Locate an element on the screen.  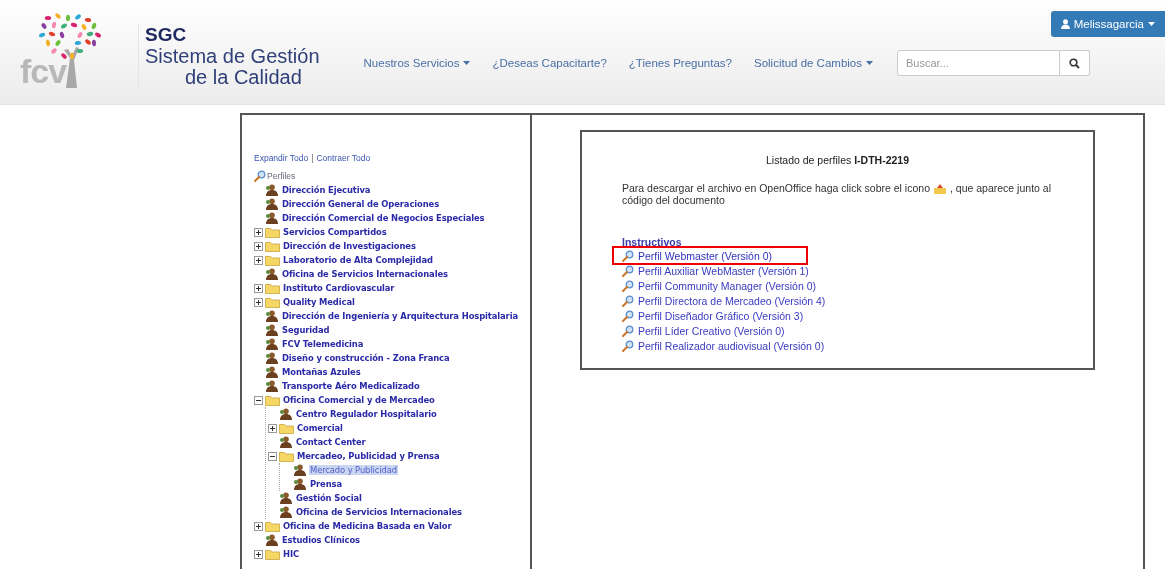
tree-item: Seguridad is located at coordinates (306, 330).